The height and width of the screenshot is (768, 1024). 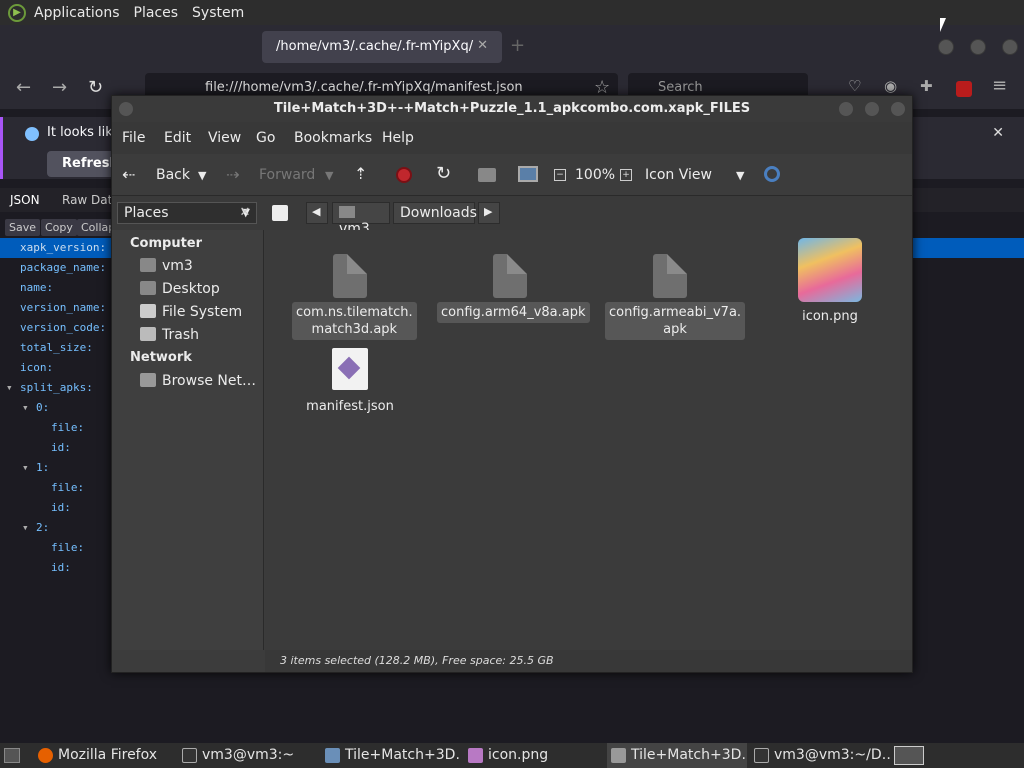 I want to click on hamburger-menu-icon: ≡, so click(x=999, y=85).